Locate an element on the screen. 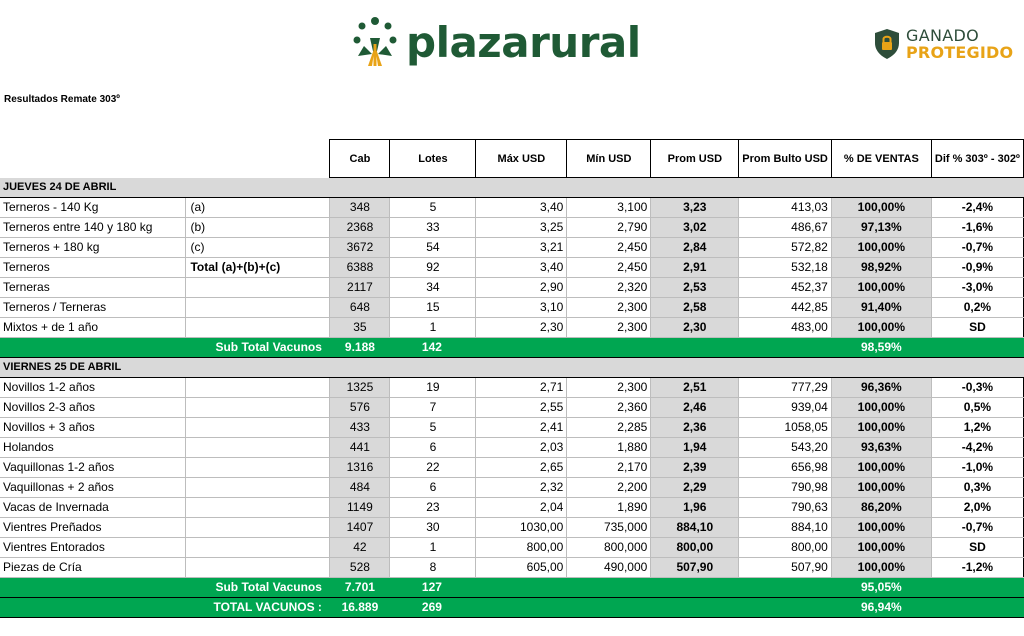 The width and height of the screenshot is (1024, 636). shield-lock-icon is located at coordinates (887, 44).